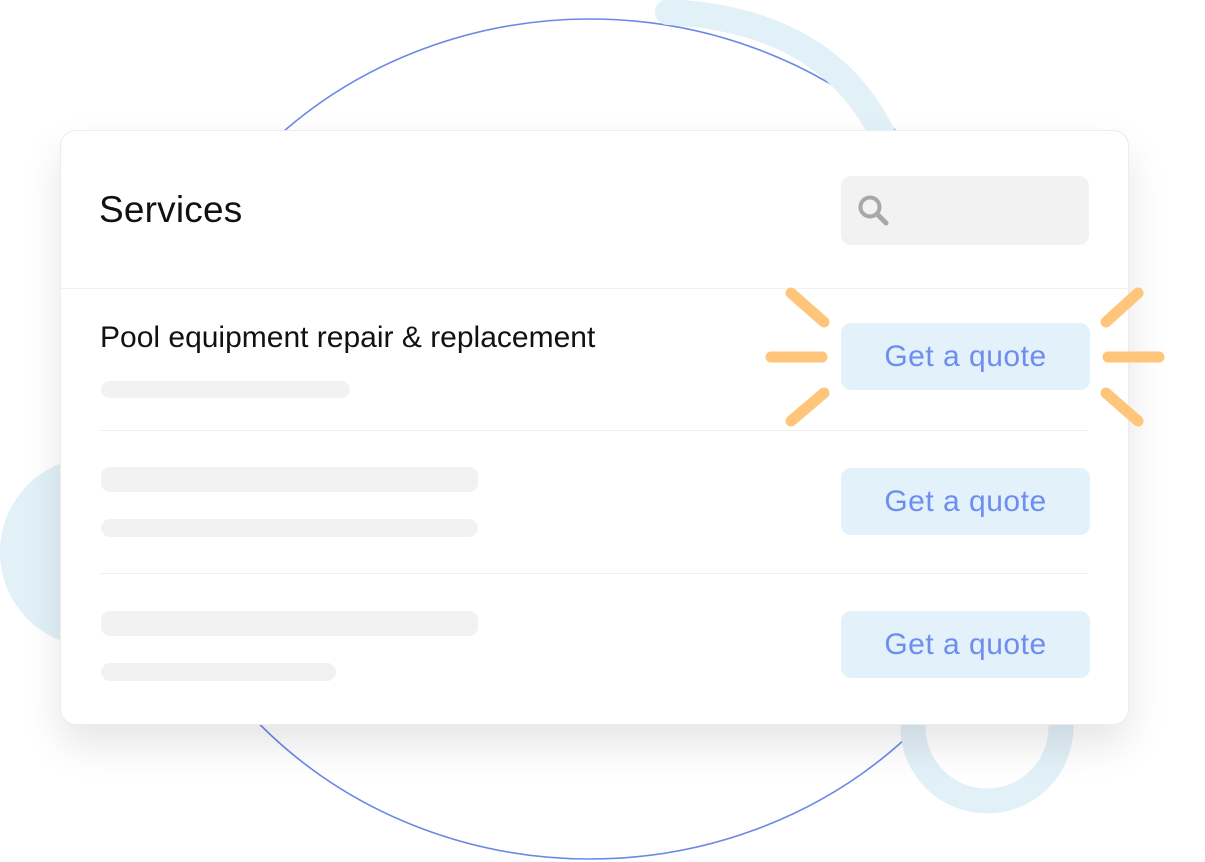 Image resolution: width=1205 pixels, height=862 pixels. Describe the element at coordinates (873, 210) in the screenshot. I see `search-icon` at that location.